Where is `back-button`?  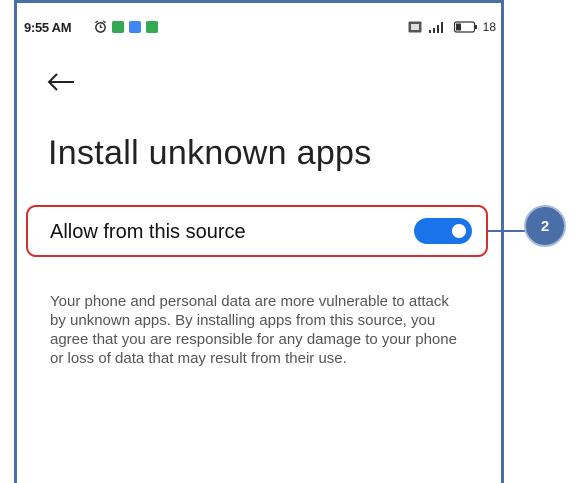
back-button is located at coordinates (66, 83).